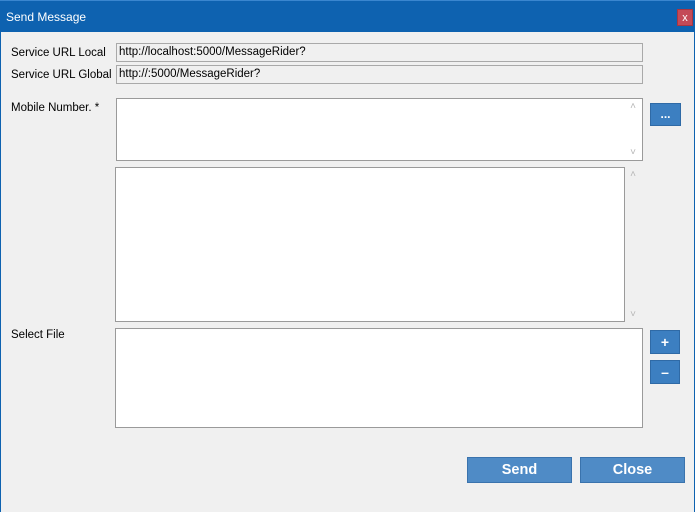  I want to click on close-button: Close, so click(632, 470).